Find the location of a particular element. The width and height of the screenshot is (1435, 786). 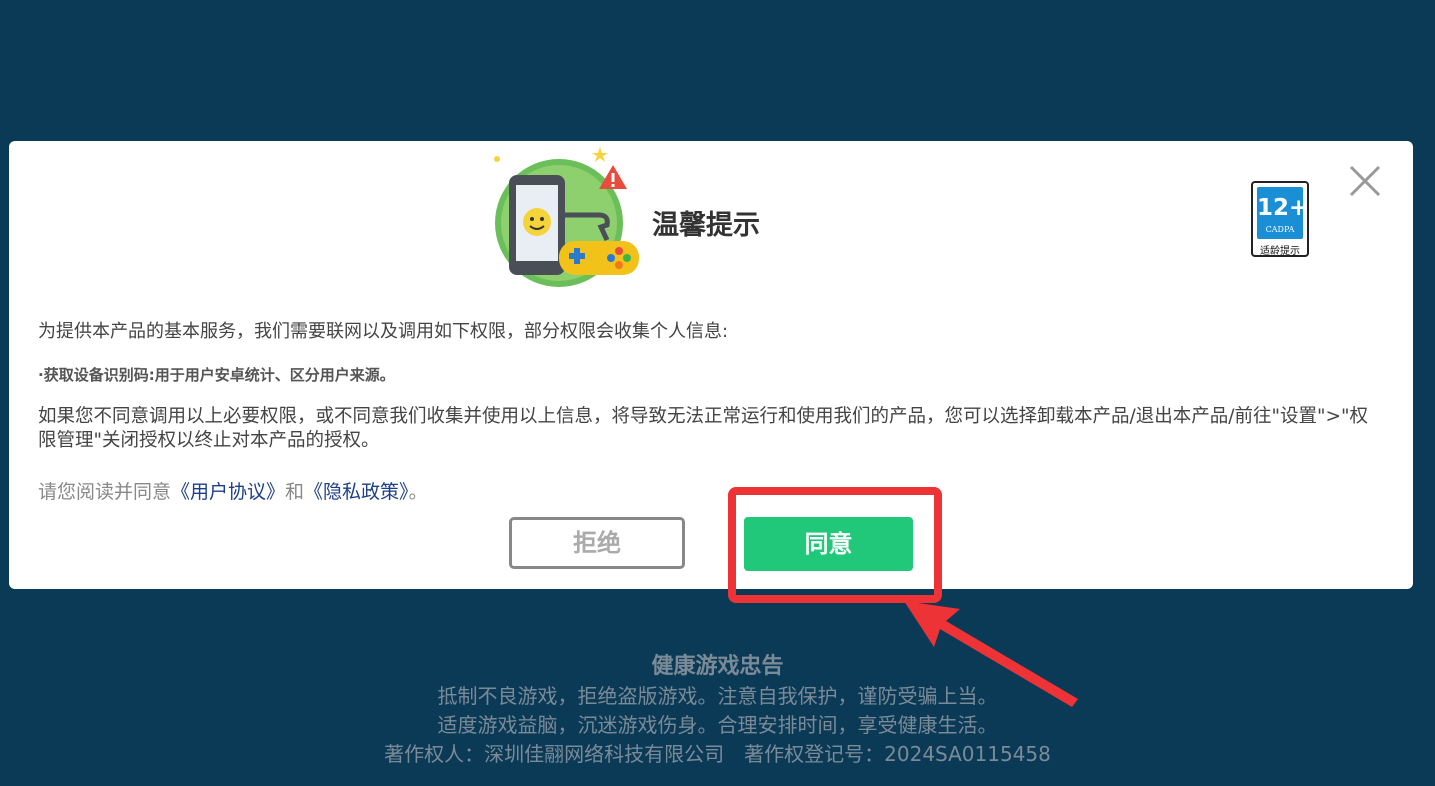

age-rating-badge: 12+ CADPA 适龄提示 is located at coordinates (1280, 219).